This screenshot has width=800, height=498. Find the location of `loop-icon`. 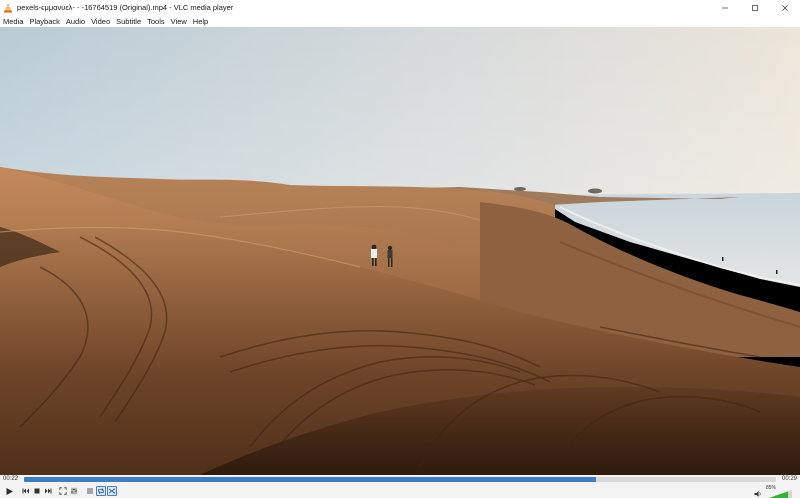

loop-icon is located at coordinates (101, 491).